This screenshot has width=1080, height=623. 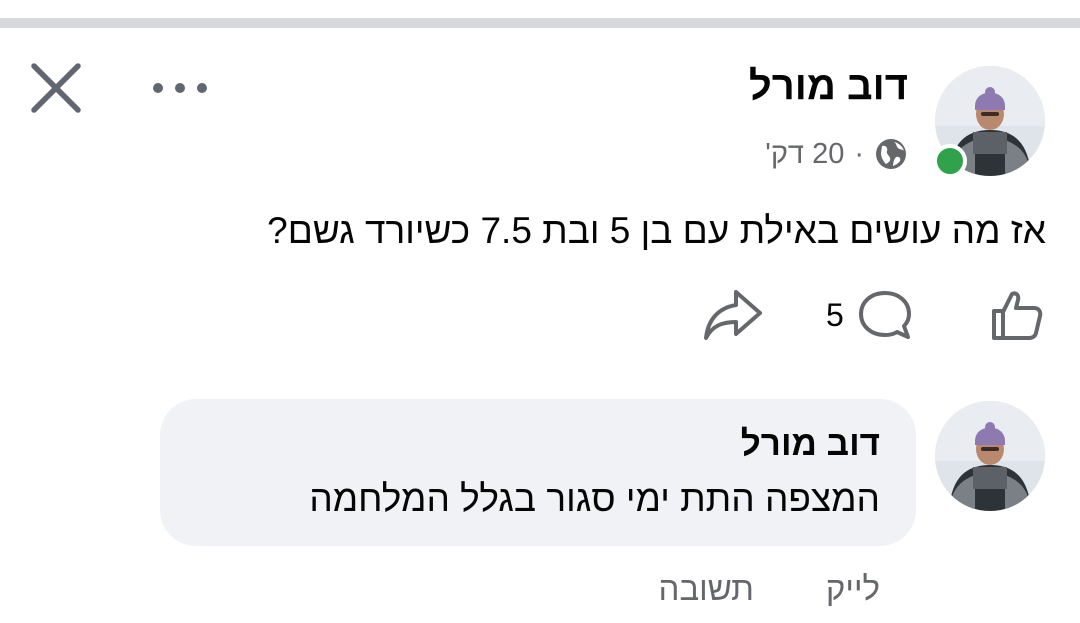 I want to click on post-author-name: דוב מורל, so click(x=828, y=86).